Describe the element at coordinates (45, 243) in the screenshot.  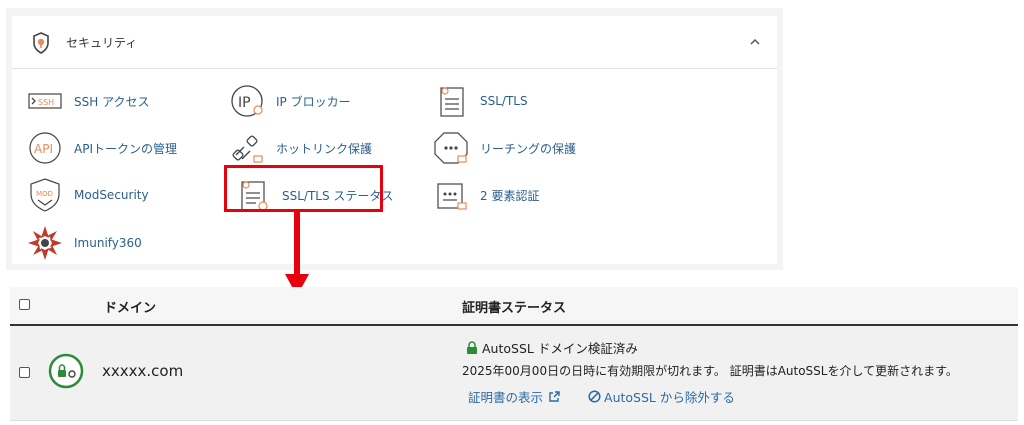
I see `imunify360-icon` at that location.